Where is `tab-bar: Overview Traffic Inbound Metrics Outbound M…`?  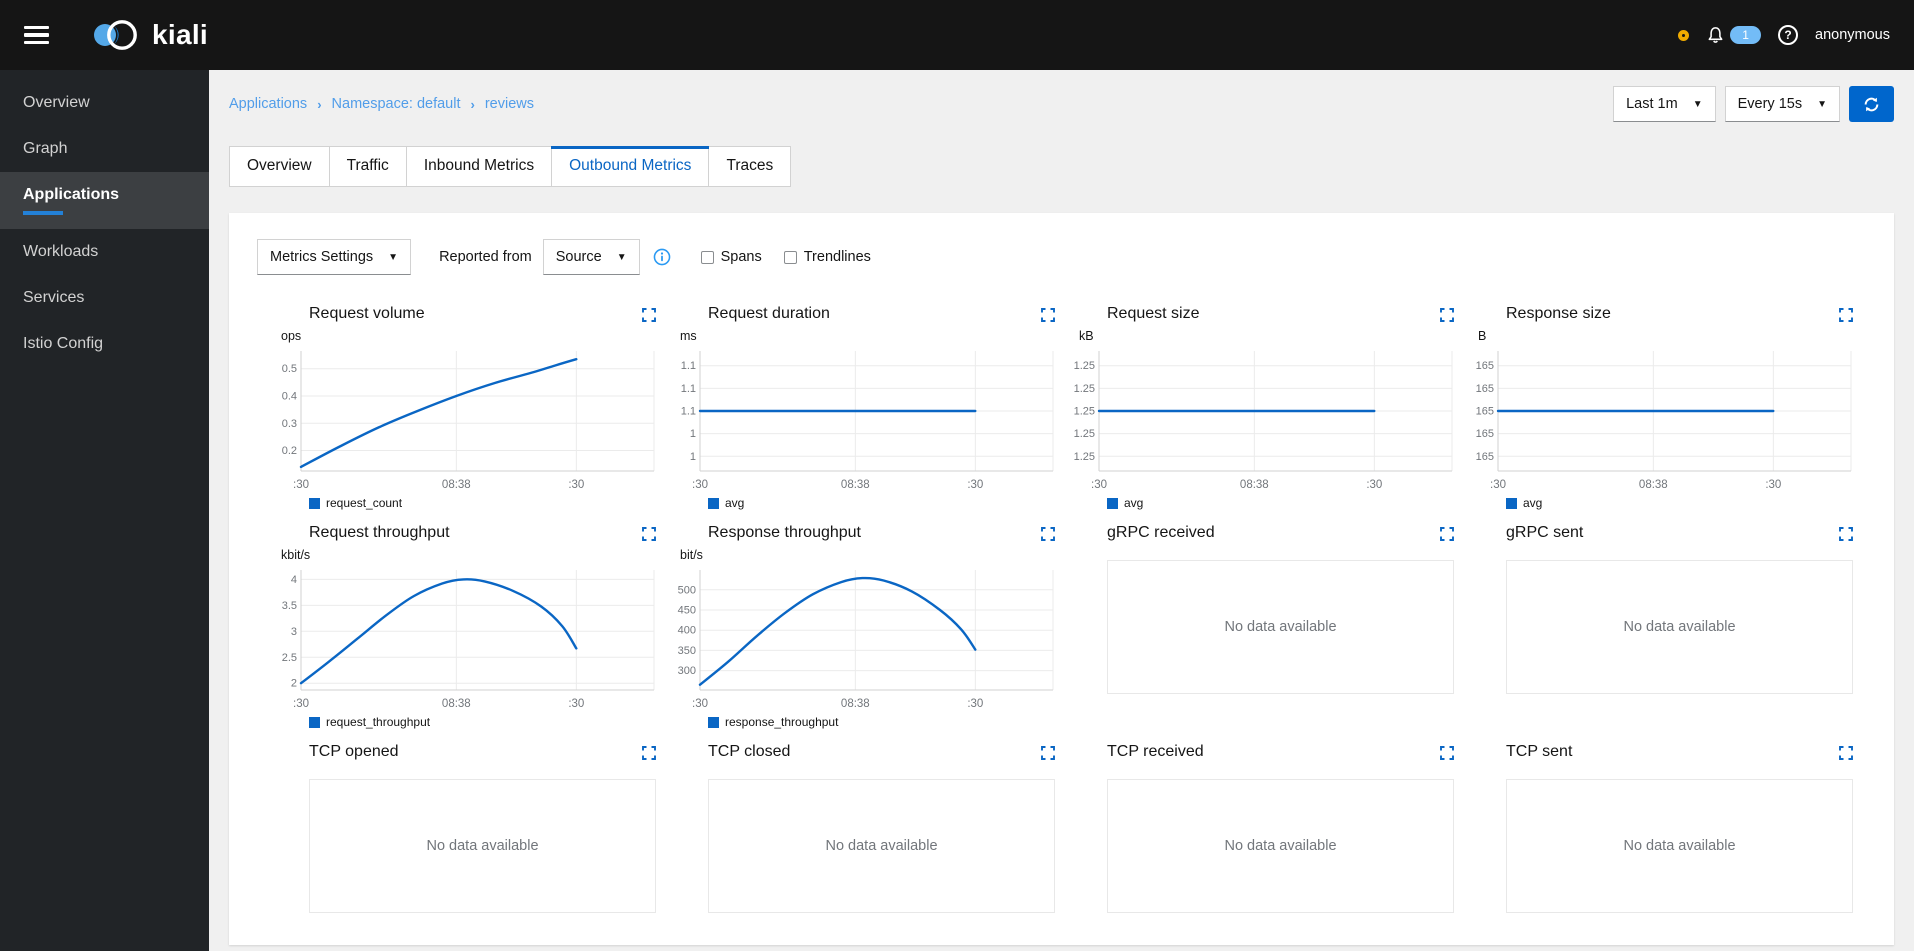
tab-bar: Overview Traffic Inbound Metrics Outbound M… is located at coordinates (510, 166).